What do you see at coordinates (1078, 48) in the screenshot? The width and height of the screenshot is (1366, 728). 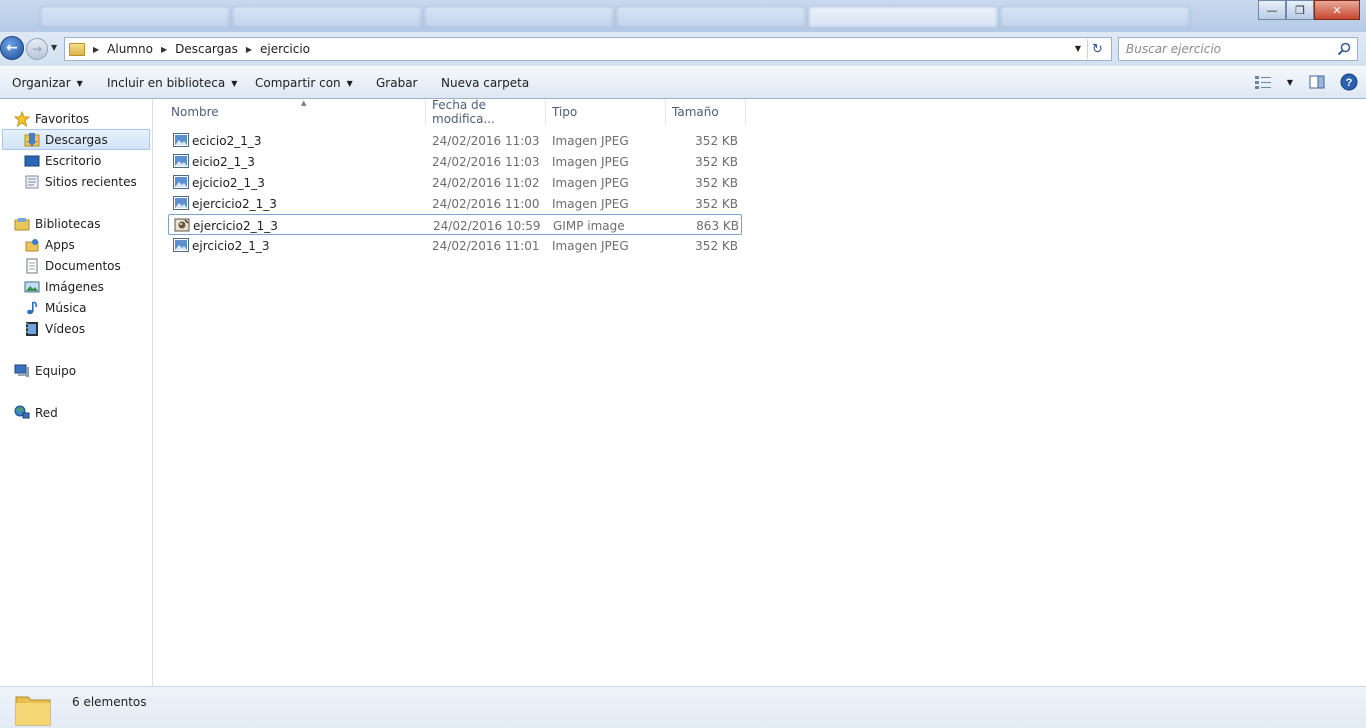 I see `address-dropdown-icon: ▼` at bounding box center [1078, 48].